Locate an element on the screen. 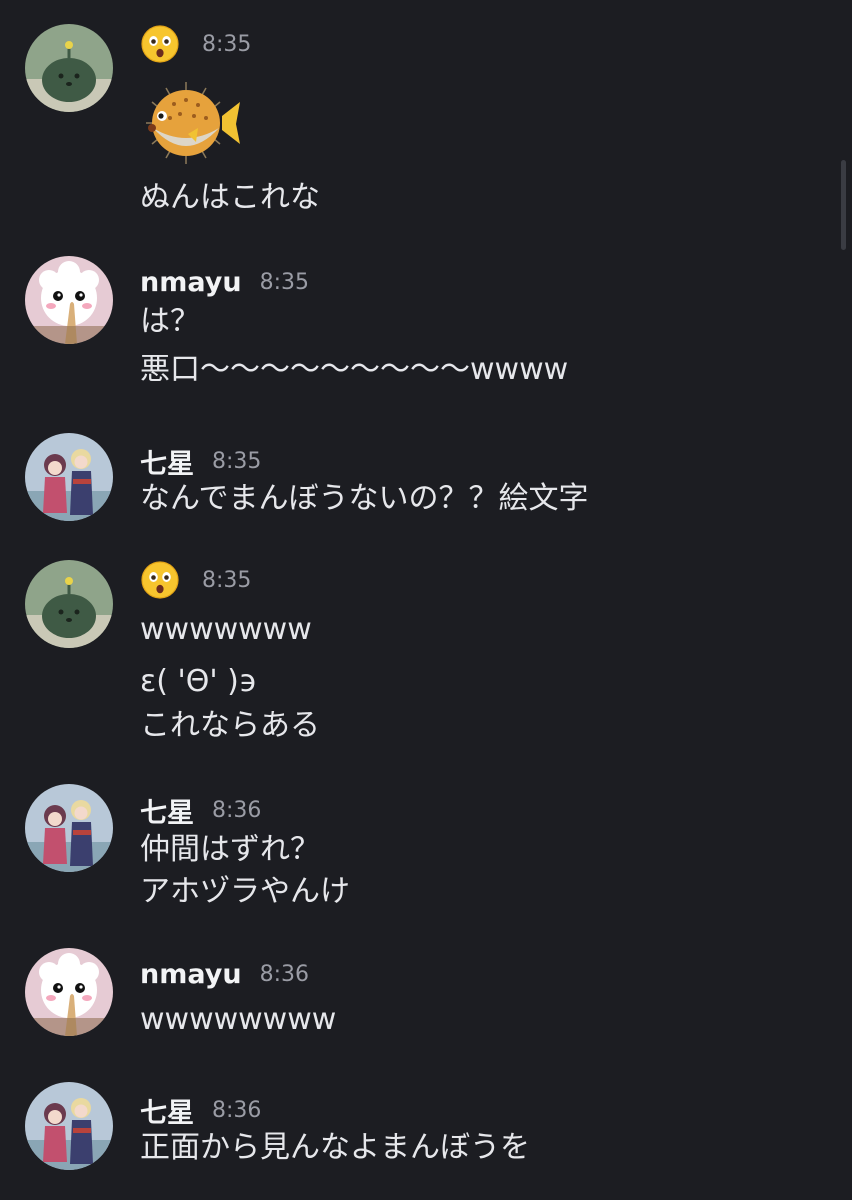 The height and width of the screenshot is (1200, 852). message-header: nmayu 8:36 is located at coordinates (224, 974).